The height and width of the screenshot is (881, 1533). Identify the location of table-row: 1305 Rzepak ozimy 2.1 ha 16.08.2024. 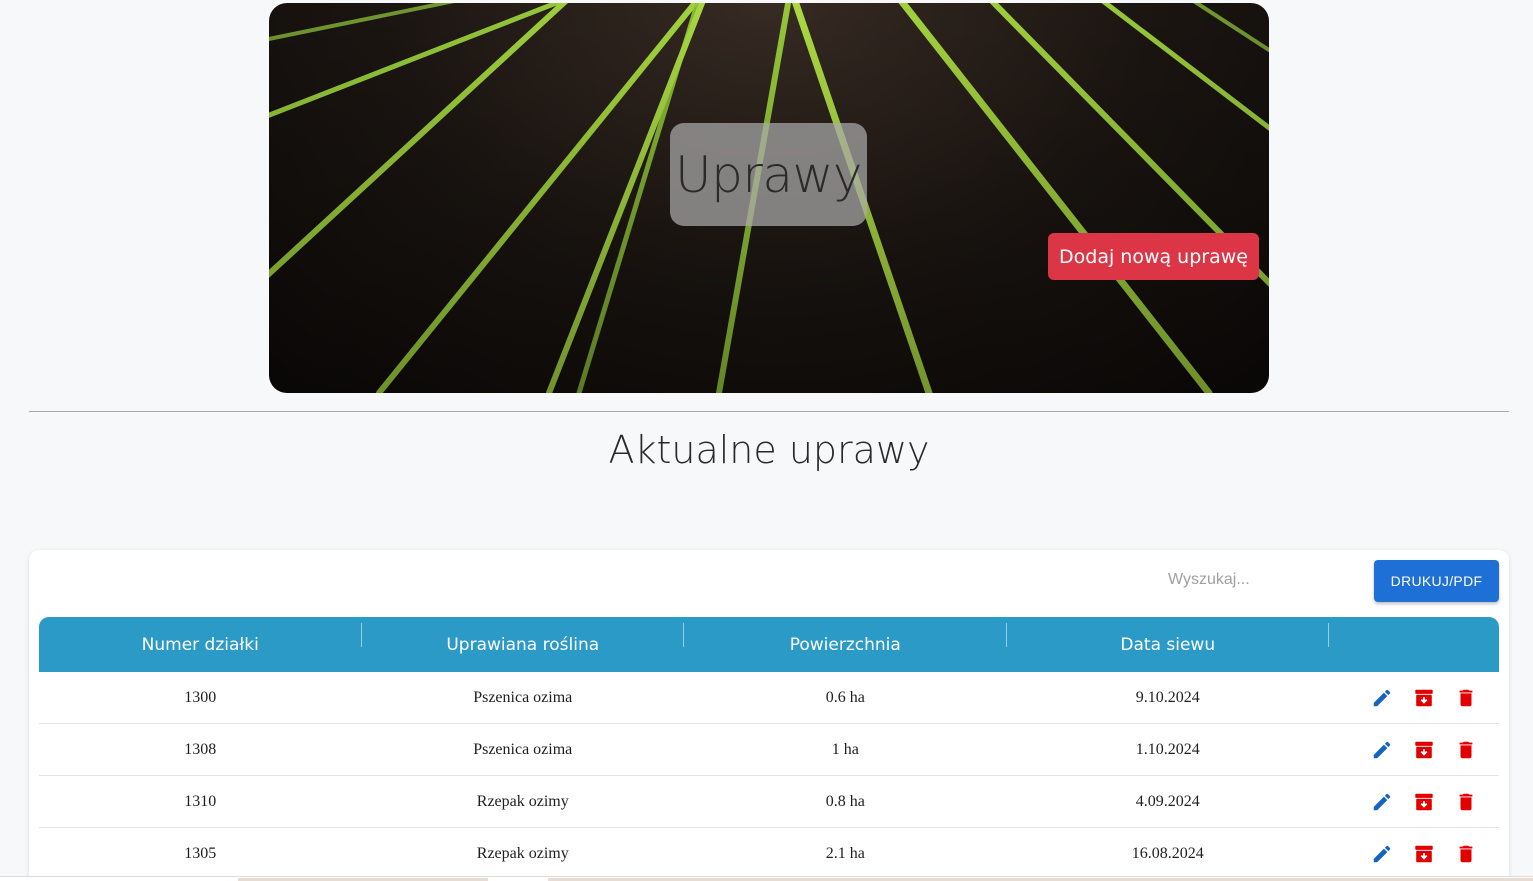
(769, 854).